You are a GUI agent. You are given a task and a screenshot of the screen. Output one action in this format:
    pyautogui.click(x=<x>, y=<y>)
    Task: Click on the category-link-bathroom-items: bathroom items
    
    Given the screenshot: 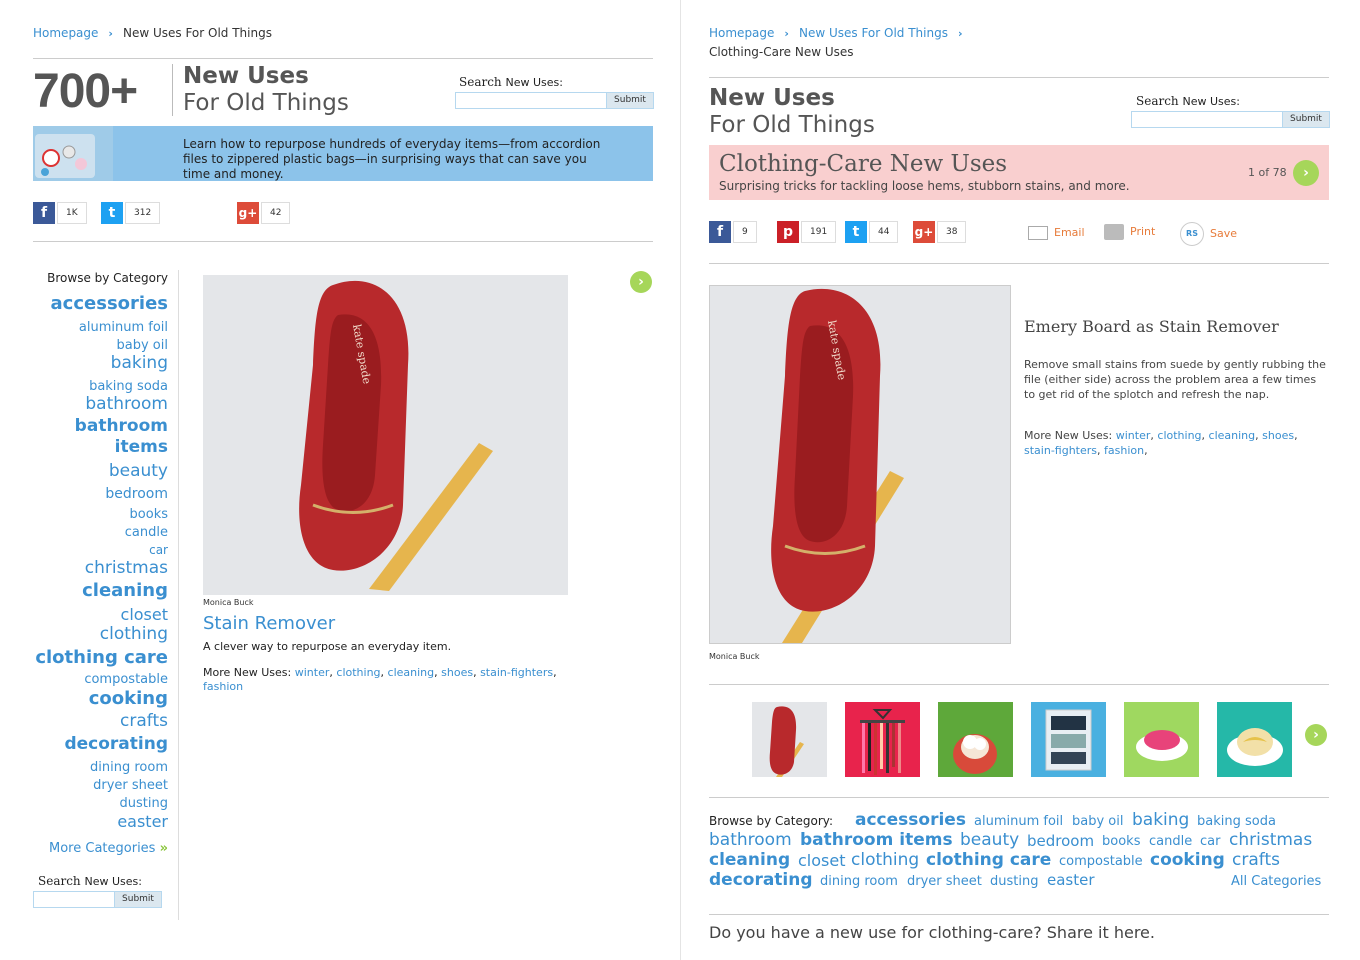 What is the action you would take?
    pyautogui.click(x=876, y=840)
    